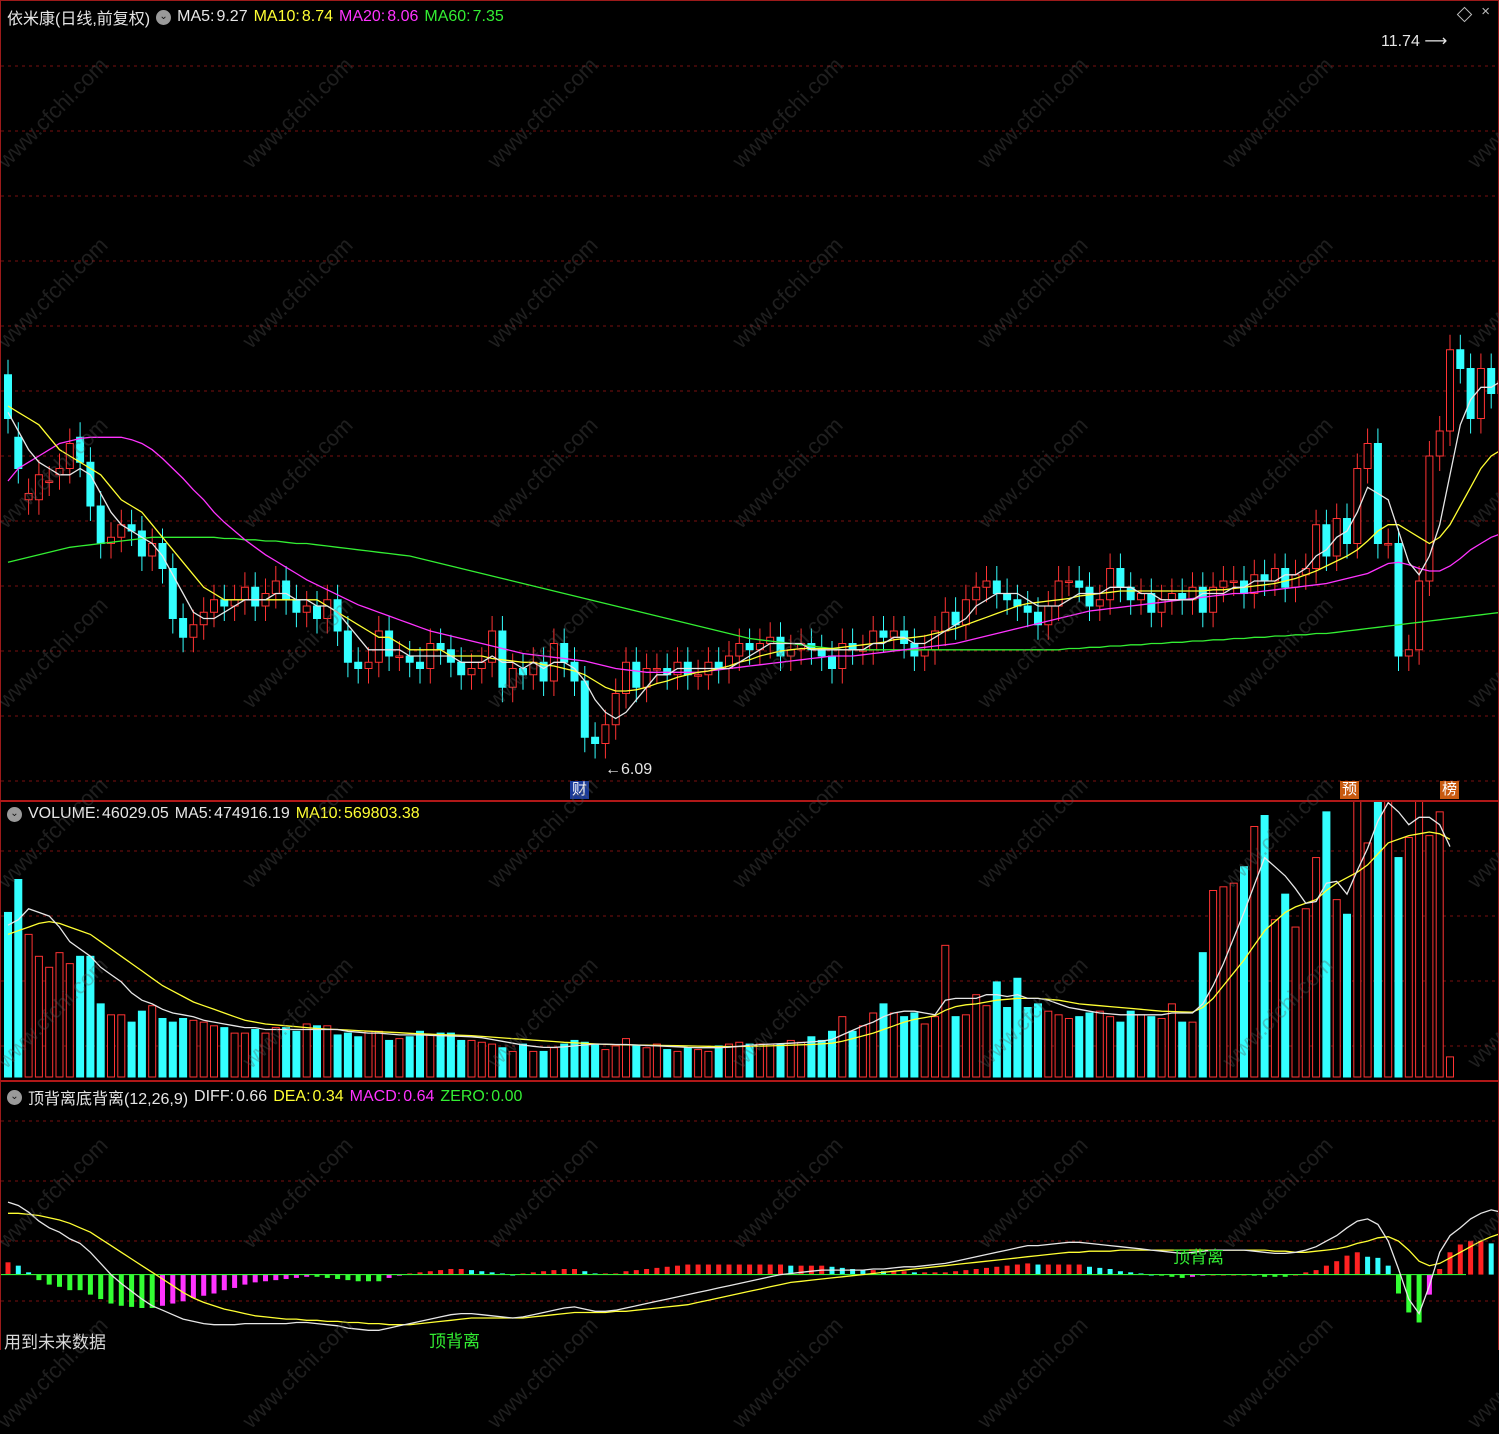  I want to click on close-icon: ×, so click(1485, 11).